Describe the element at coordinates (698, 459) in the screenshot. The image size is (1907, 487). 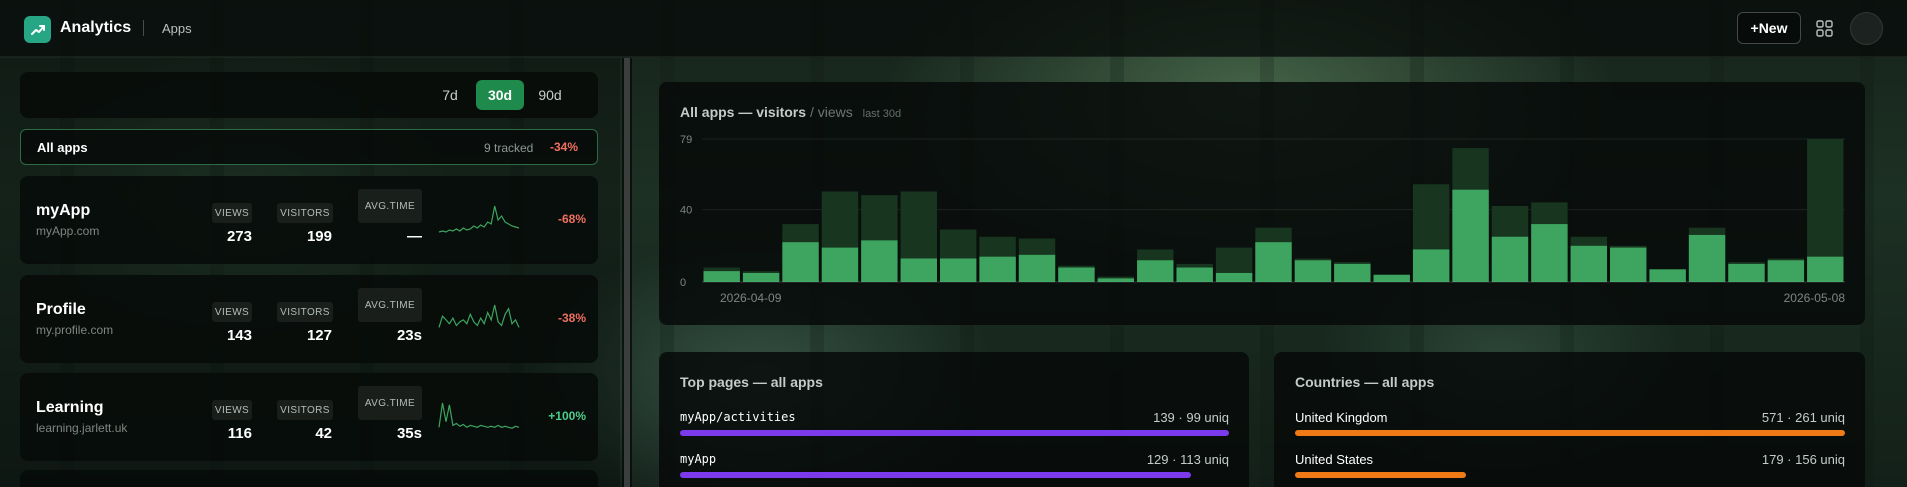
I see `list-item-label: myApp` at that location.